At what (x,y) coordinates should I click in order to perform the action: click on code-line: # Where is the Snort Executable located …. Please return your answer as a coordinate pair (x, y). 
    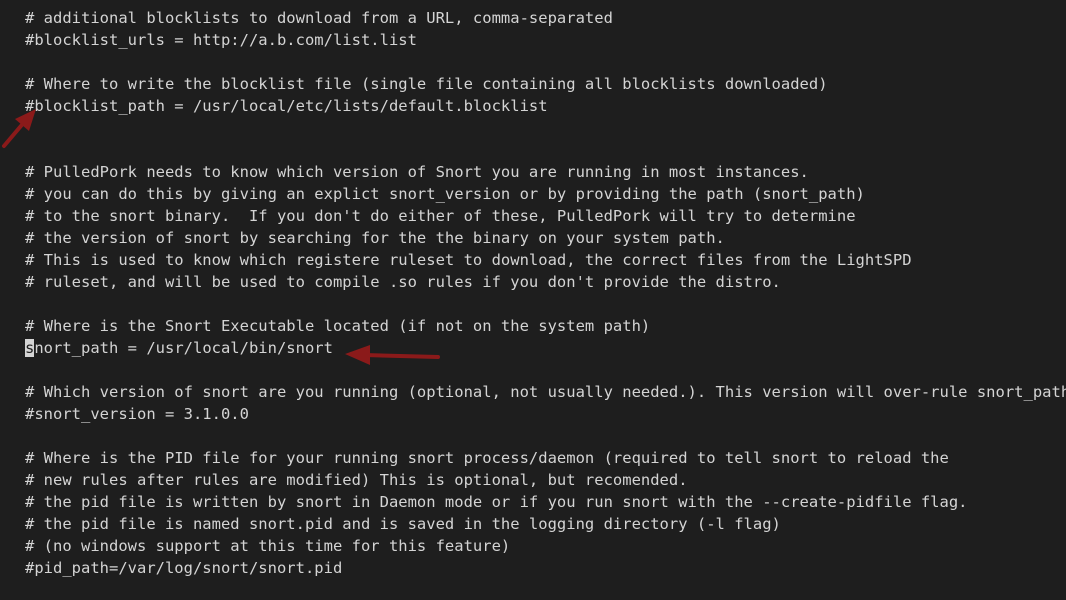
    Looking at the image, I should click on (337, 326).